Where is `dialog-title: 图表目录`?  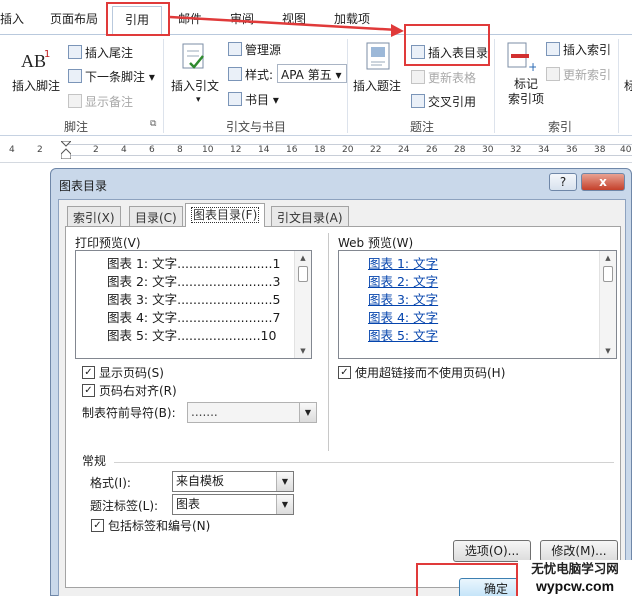 dialog-title: 图表目录 is located at coordinates (83, 186).